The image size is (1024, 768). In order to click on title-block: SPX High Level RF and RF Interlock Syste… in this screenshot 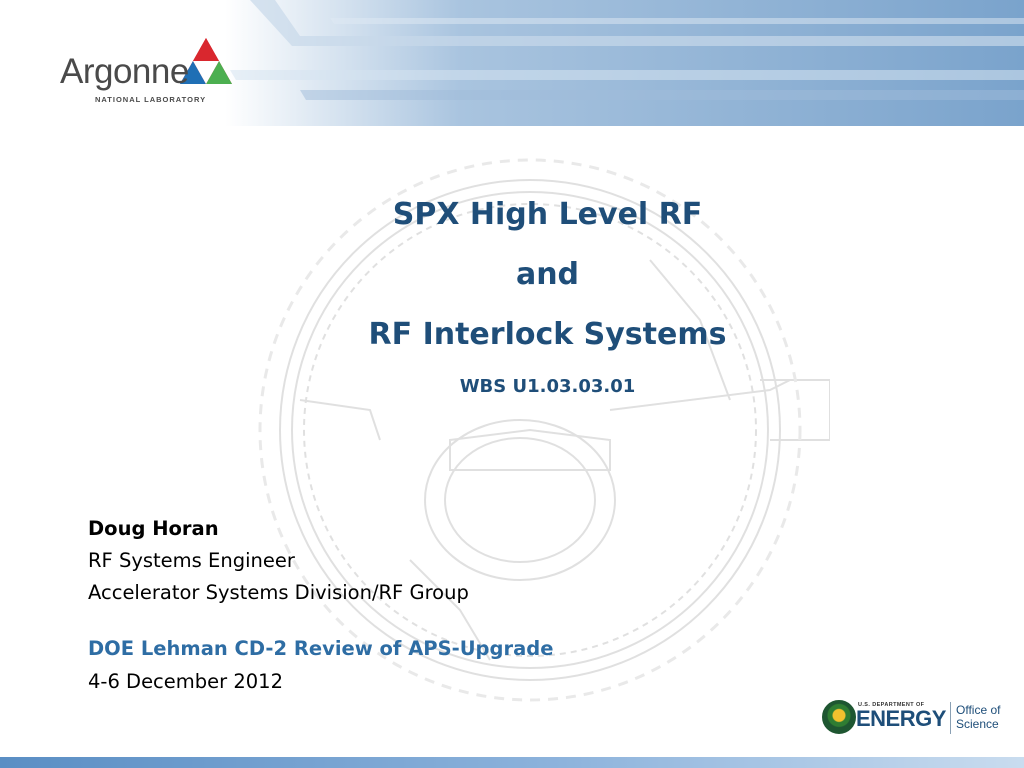, I will do `click(547, 297)`.